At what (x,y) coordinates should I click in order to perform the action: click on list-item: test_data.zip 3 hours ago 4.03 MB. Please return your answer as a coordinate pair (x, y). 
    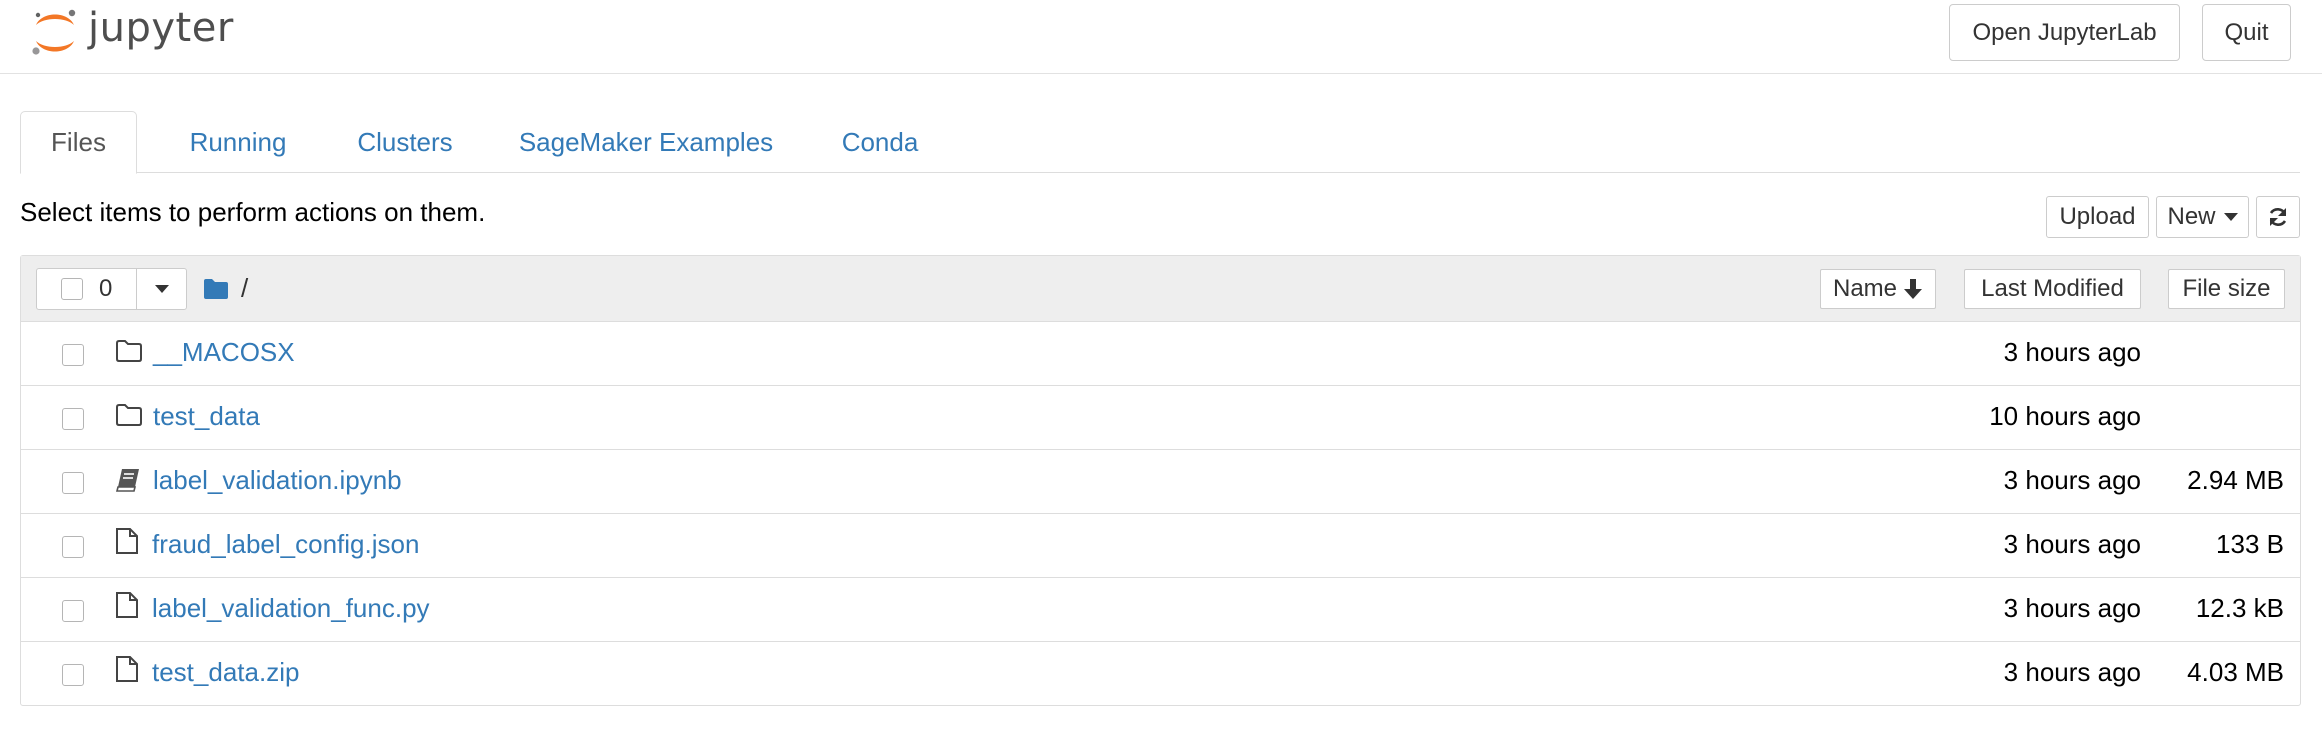
    Looking at the image, I should click on (1160, 674).